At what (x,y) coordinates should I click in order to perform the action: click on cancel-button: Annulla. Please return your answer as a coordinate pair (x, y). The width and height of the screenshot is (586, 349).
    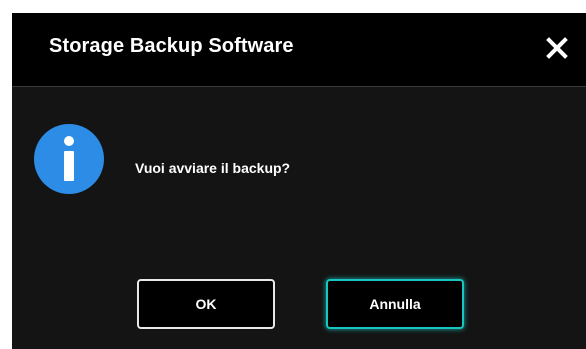
    Looking at the image, I should click on (395, 304).